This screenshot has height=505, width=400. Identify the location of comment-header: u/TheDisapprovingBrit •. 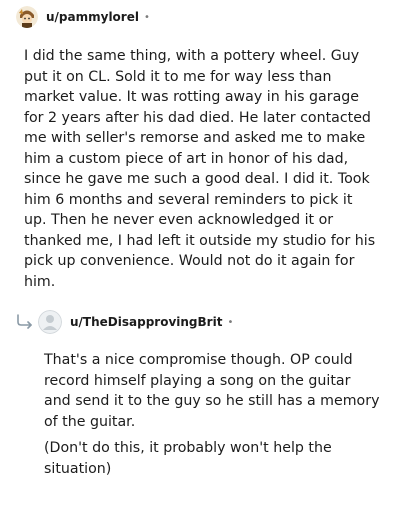
(135, 322).